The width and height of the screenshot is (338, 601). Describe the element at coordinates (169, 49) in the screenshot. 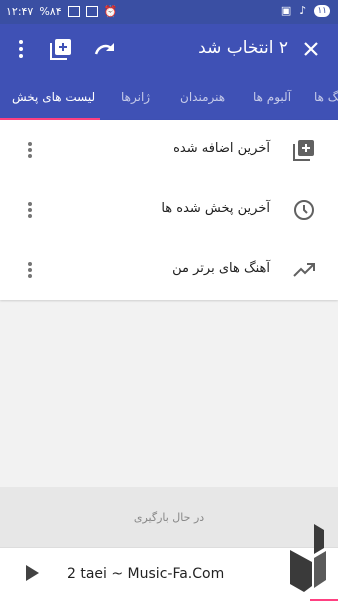

I see `toolbar: ۲ انتخاب شد` at that location.